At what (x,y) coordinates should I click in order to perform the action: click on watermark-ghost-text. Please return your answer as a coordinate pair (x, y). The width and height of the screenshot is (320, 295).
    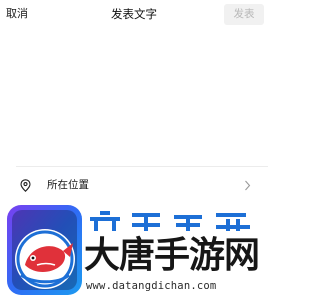
    Looking at the image, I should click on (170, 221).